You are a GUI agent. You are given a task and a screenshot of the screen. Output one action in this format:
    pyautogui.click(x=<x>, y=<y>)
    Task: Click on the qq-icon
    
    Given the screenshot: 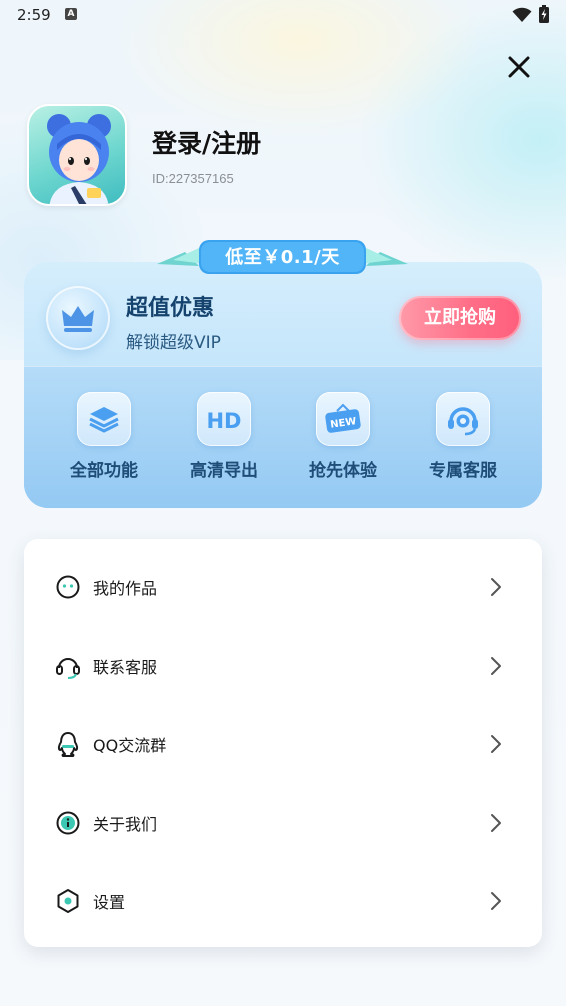 What is the action you would take?
    pyautogui.click(x=68, y=744)
    